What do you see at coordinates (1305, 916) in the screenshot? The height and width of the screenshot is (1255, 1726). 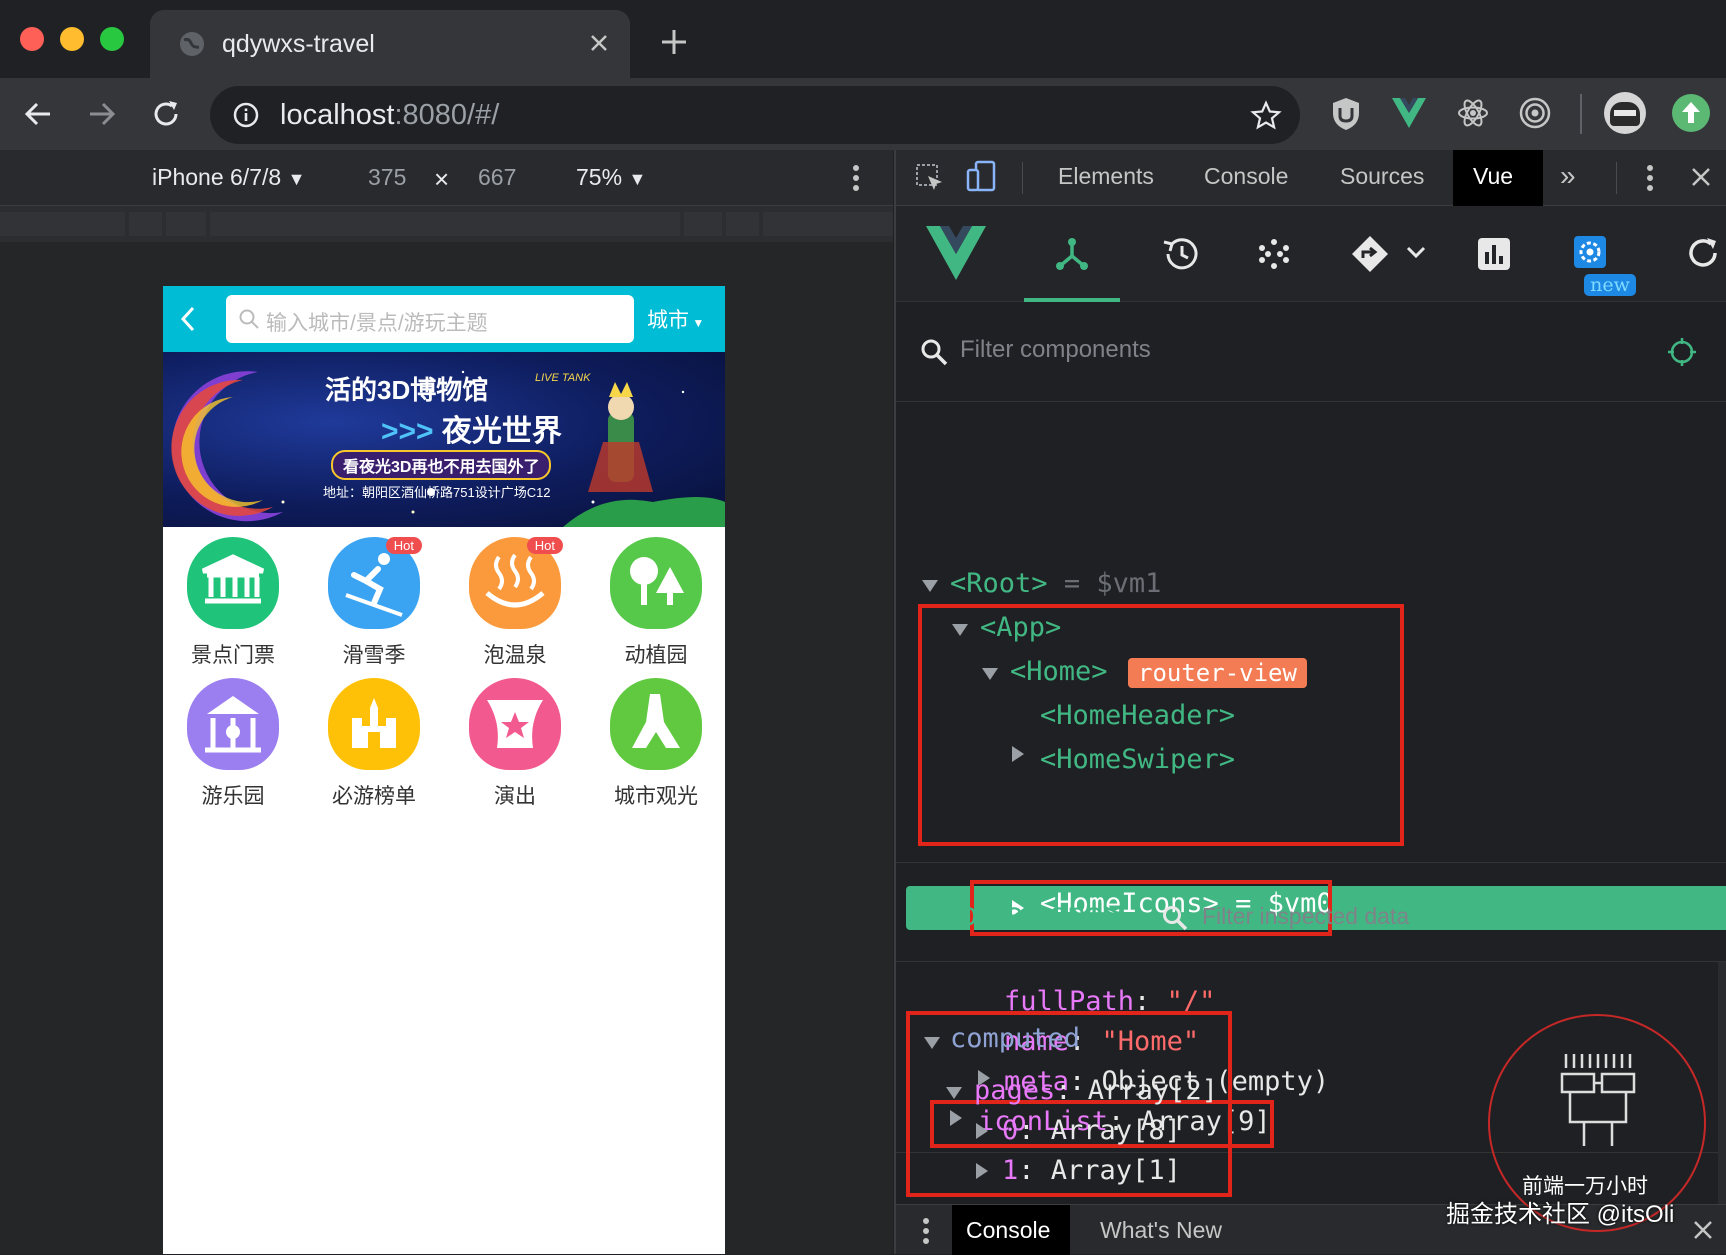 I see `filter-inspected-input: Filter inspected data` at bounding box center [1305, 916].